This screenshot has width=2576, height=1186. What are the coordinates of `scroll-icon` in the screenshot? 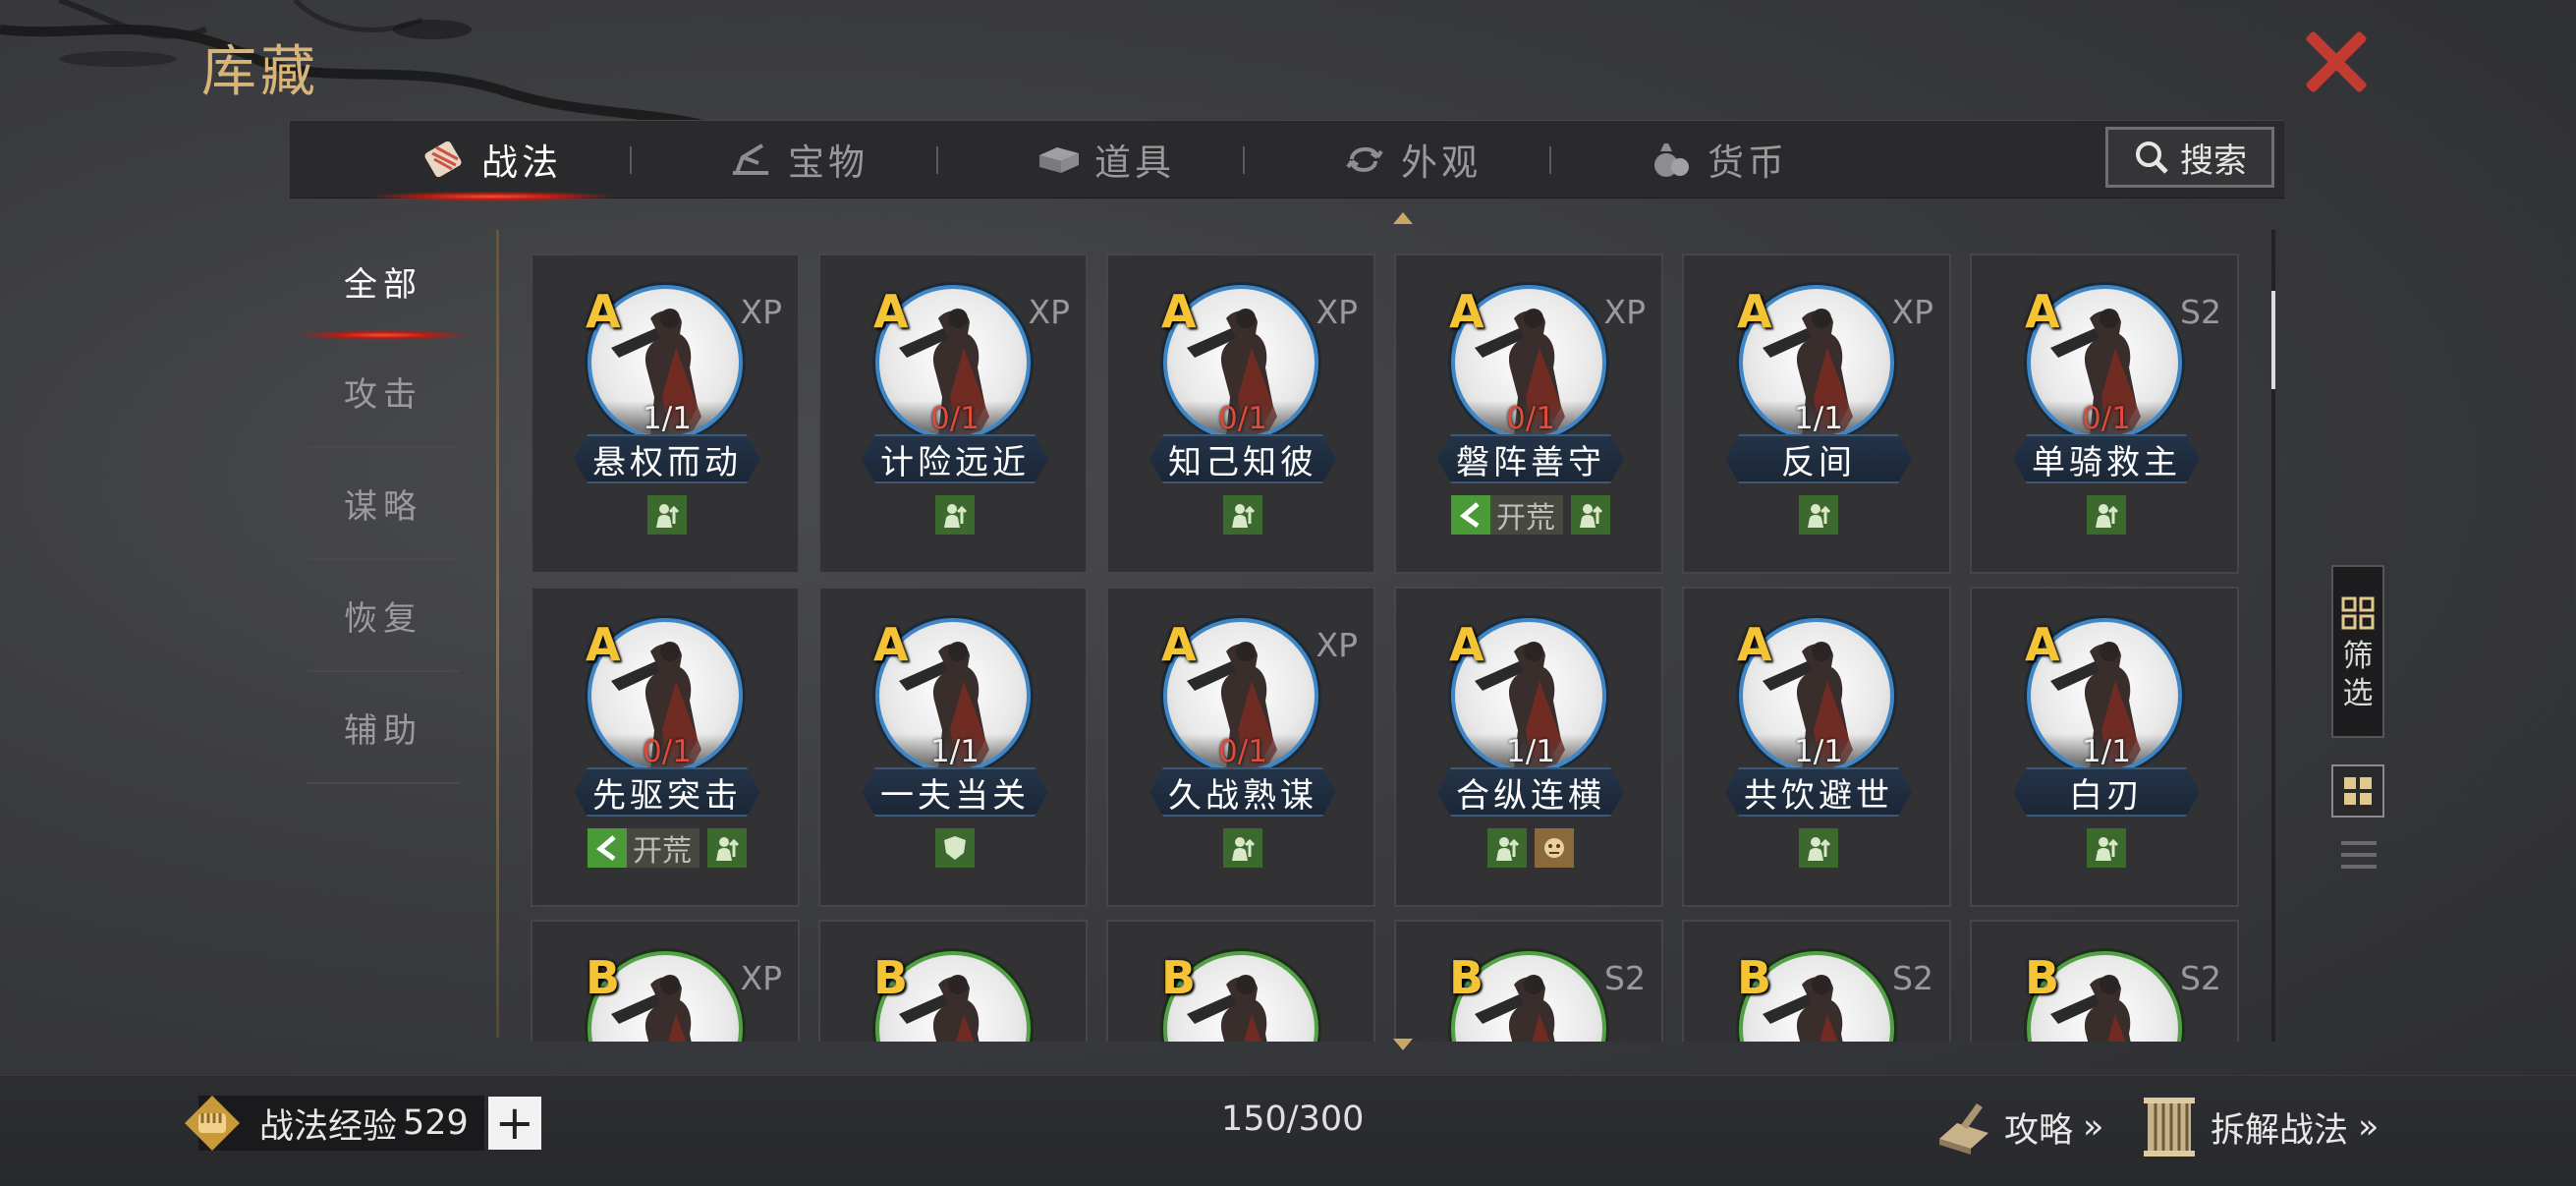 It's located at (443, 160).